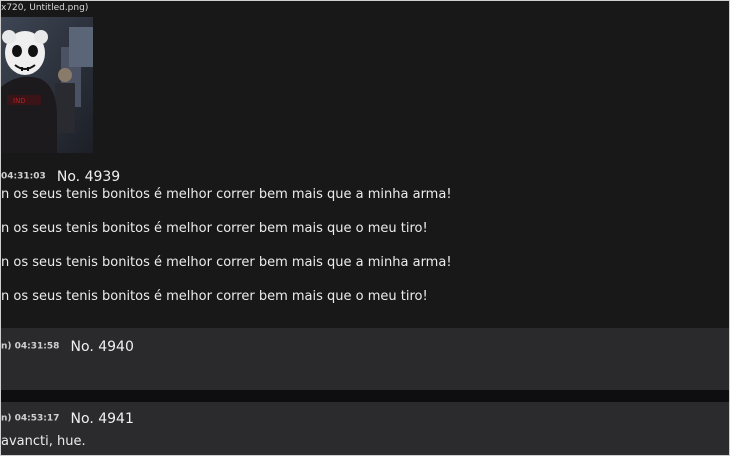 The image size is (730, 456). Describe the element at coordinates (19, 101) in the screenshot. I see `svg-text: IND` at that location.